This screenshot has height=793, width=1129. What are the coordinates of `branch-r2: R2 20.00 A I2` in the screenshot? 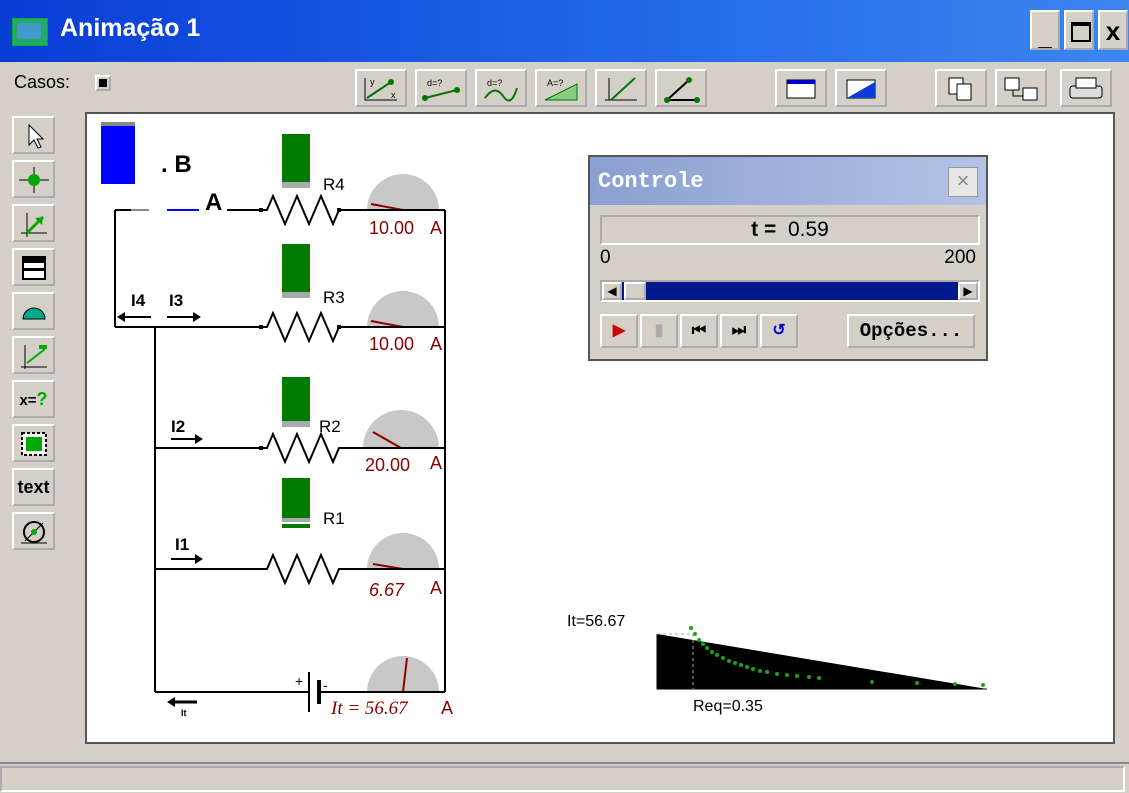 It's located at (300, 426).